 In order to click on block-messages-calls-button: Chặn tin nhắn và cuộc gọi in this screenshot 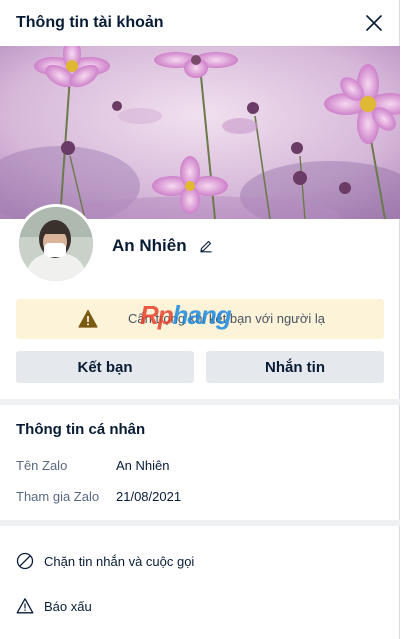, I will do `click(105, 561)`.